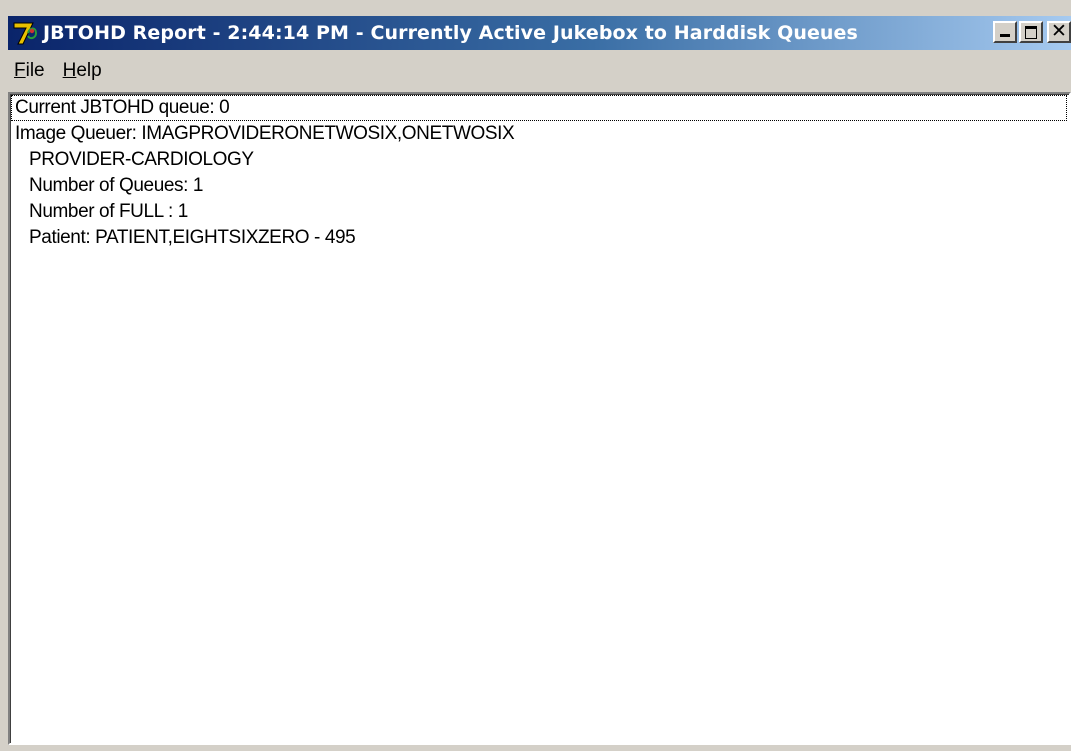 The width and height of the screenshot is (1071, 751). I want to click on window-controls: ✕, so click(1032, 31).